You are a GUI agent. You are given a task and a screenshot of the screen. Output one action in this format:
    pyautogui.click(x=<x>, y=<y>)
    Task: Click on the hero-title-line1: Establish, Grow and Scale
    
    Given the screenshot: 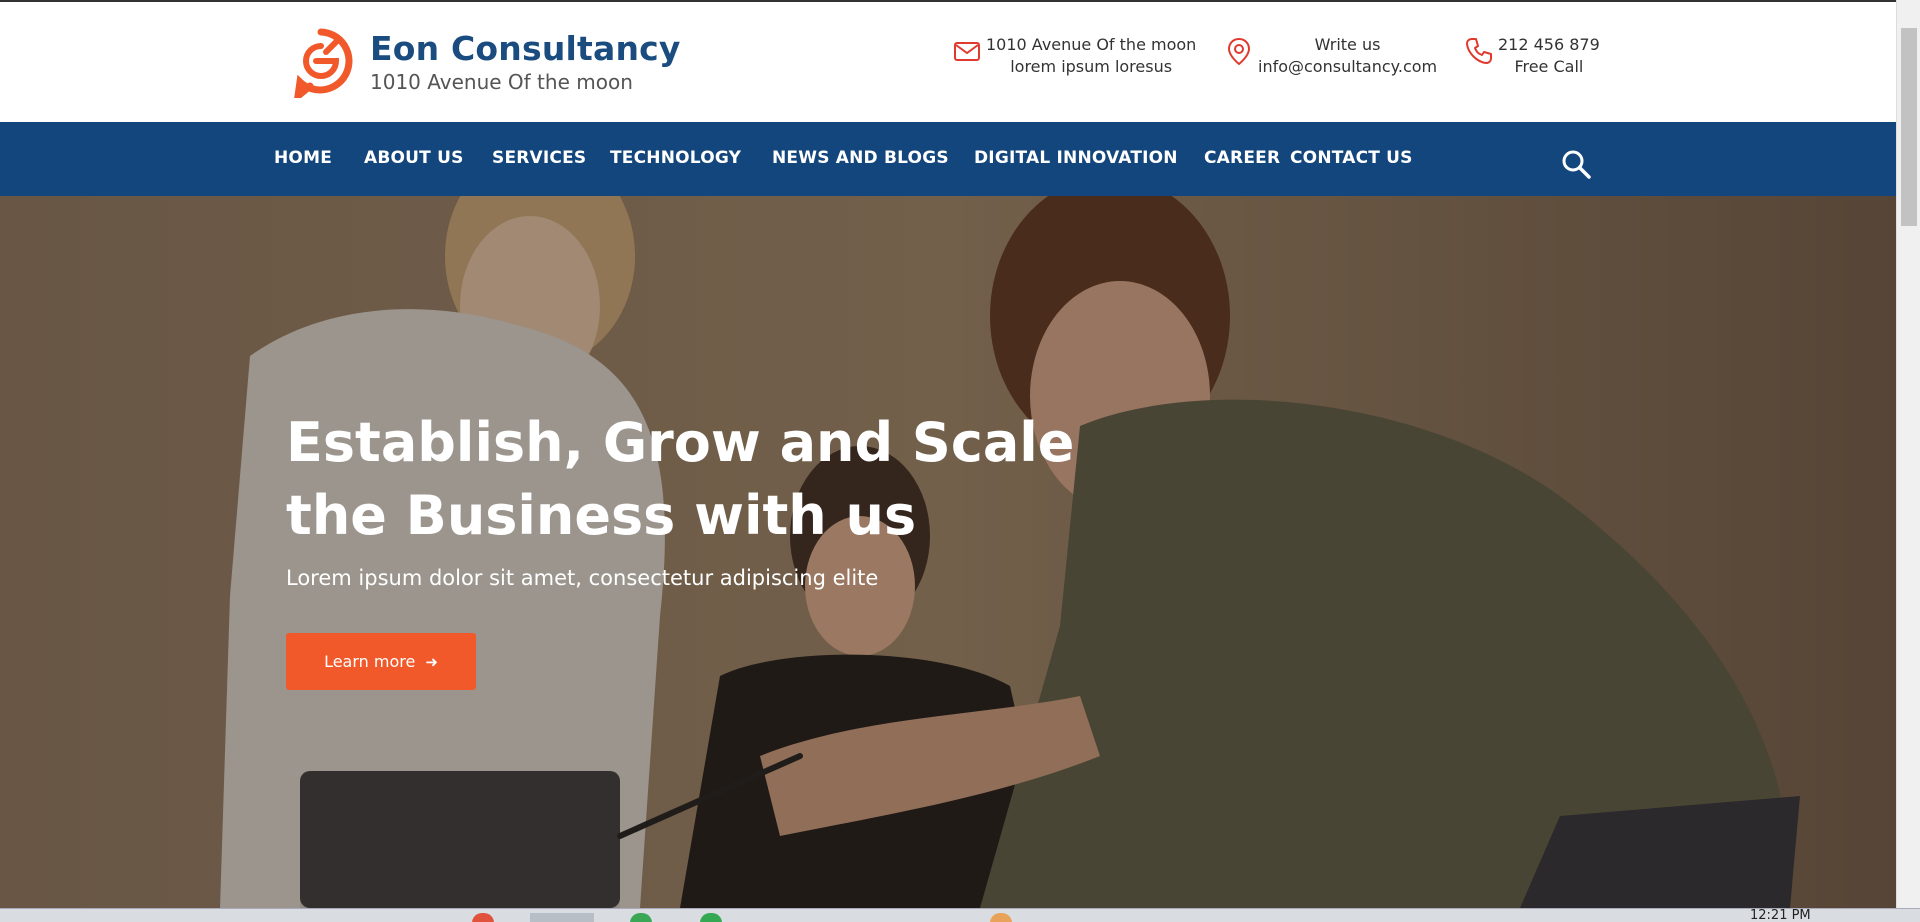 What is the action you would take?
    pyautogui.click(x=680, y=442)
    